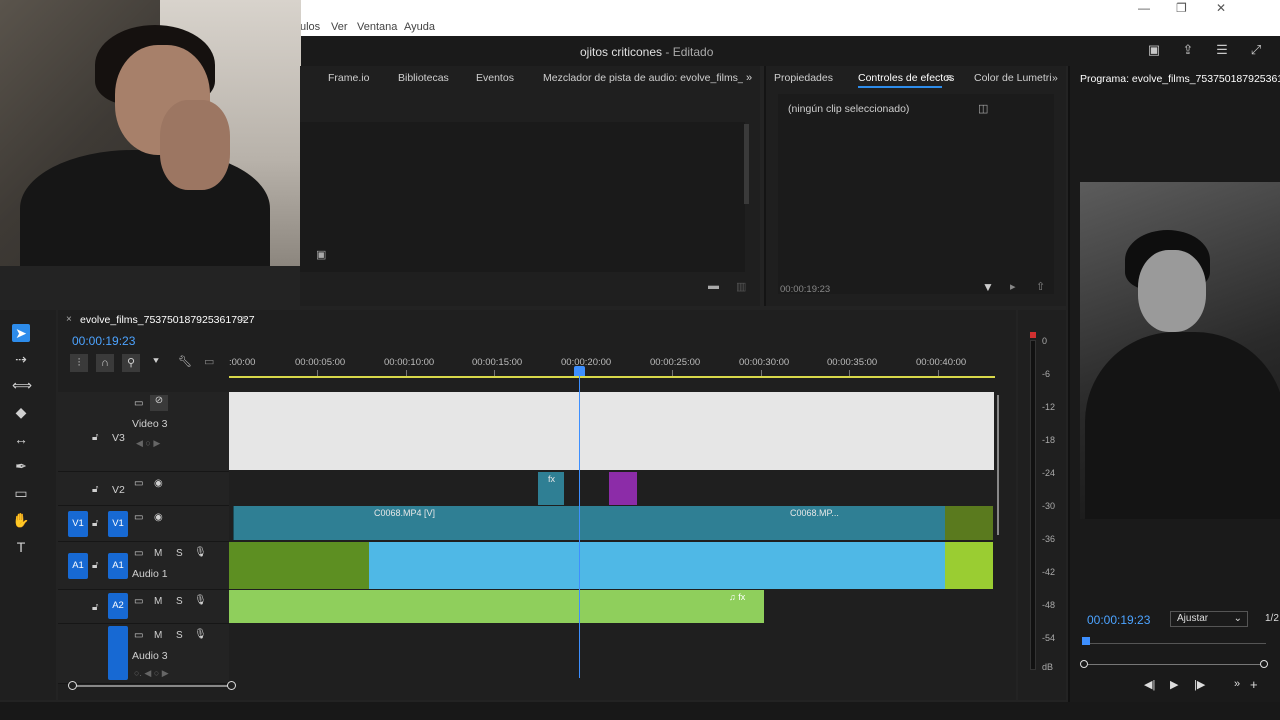  What do you see at coordinates (21, 466) in the screenshot?
I see `pen-tool-icon: ✒` at bounding box center [21, 466].